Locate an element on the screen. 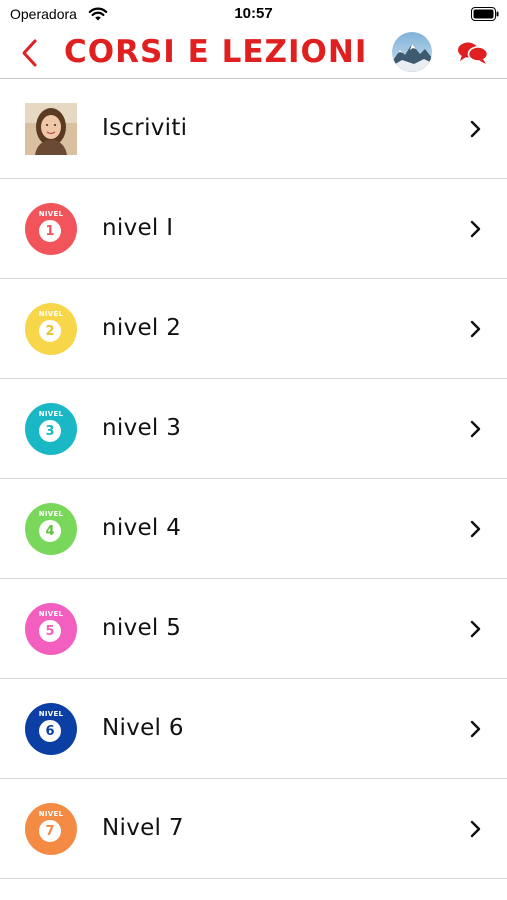 This screenshot has width=507, height=900. list-item-level-6: NIVEL 6 Nivel 6 is located at coordinates (253, 729).